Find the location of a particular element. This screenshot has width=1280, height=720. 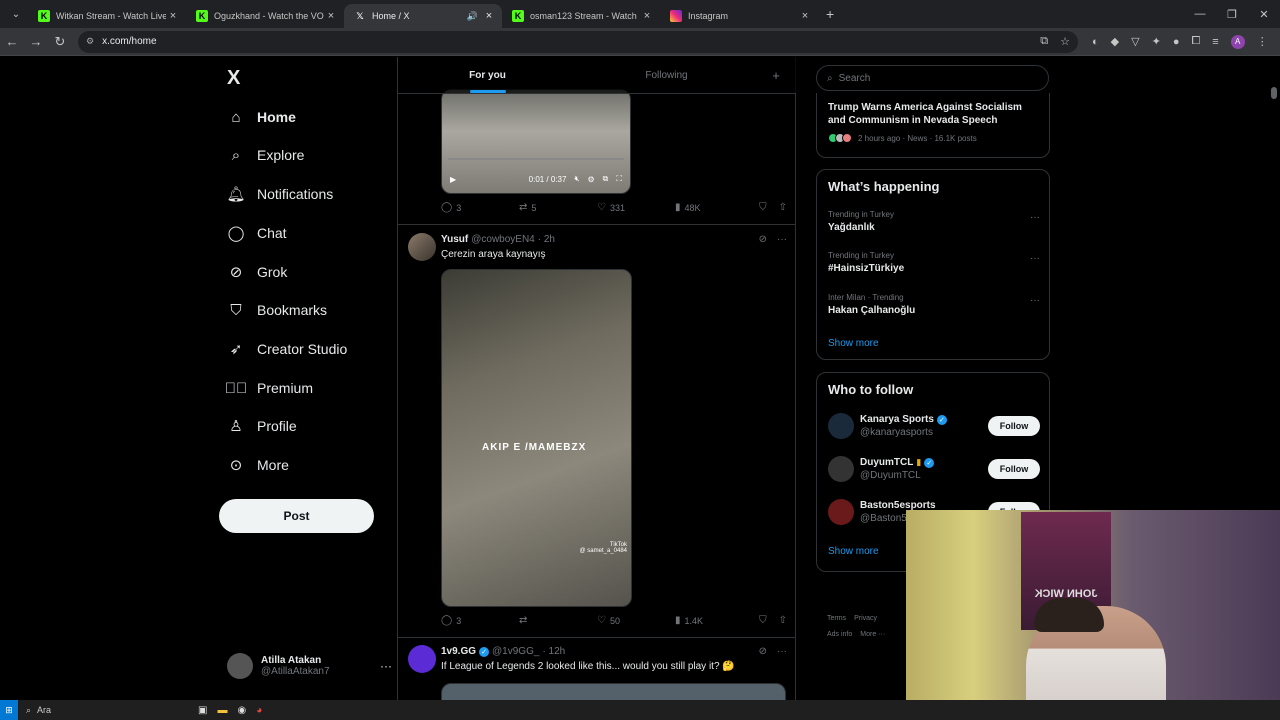

extension-icon: ▽ is located at coordinates (1135, 41).